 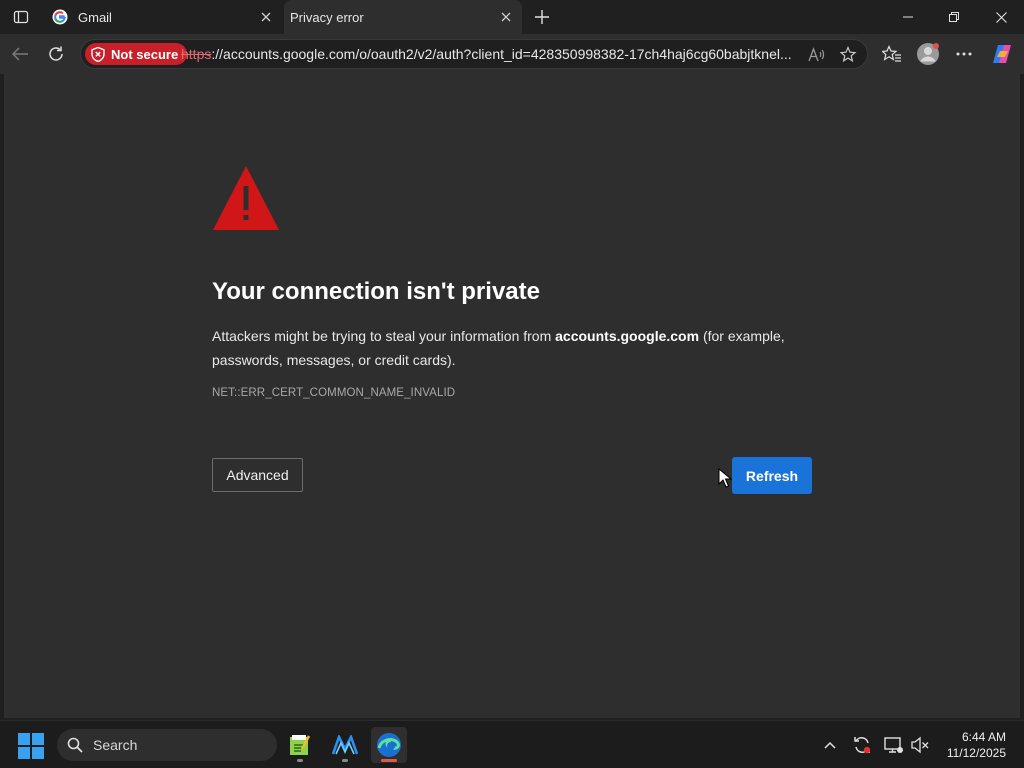 I want to click on restore-icon, so click(x=954, y=17).